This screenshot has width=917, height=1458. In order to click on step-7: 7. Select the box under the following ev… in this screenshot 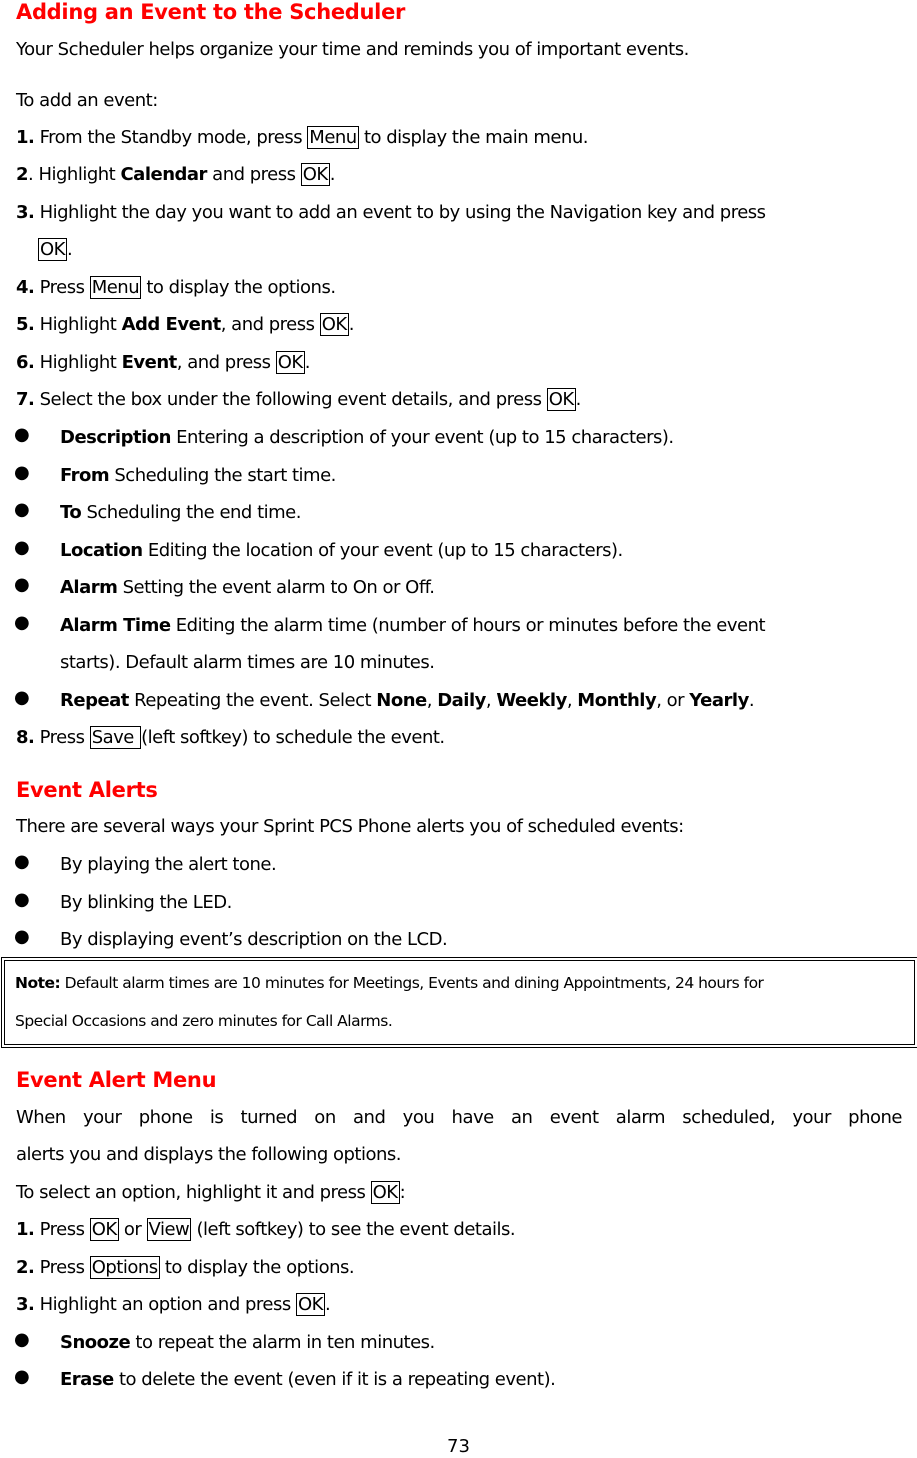, I will do `click(298, 400)`.